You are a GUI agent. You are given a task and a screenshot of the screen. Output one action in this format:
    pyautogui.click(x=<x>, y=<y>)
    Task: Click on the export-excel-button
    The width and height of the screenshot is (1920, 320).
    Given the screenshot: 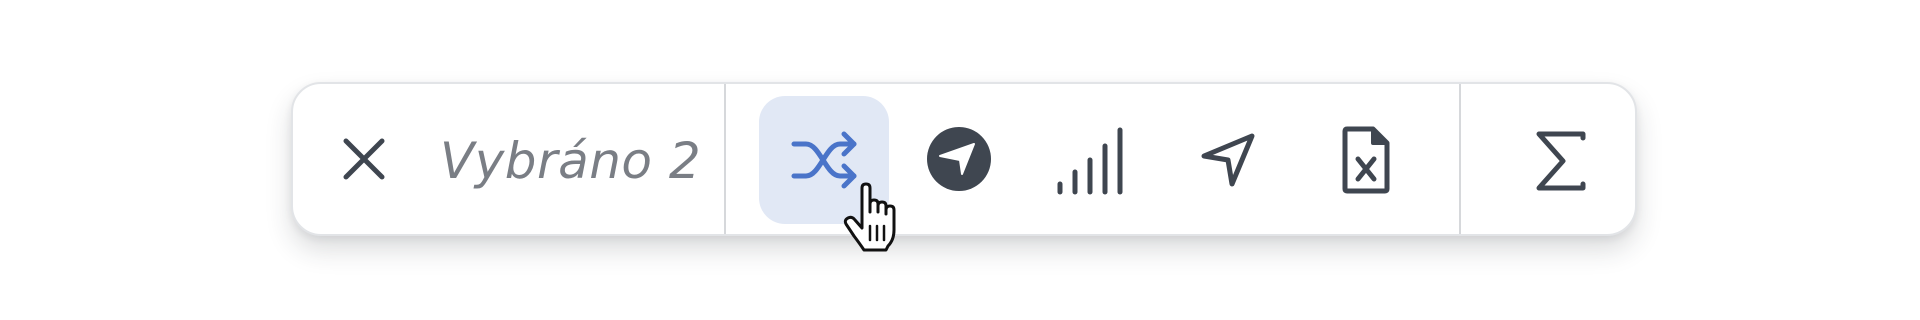 What is the action you would take?
    pyautogui.click(x=1366, y=160)
    